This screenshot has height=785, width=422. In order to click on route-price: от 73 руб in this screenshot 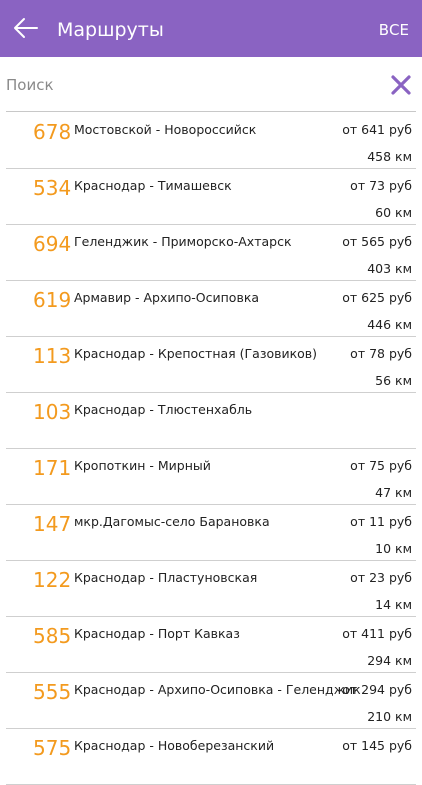, I will do `click(381, 185)`.